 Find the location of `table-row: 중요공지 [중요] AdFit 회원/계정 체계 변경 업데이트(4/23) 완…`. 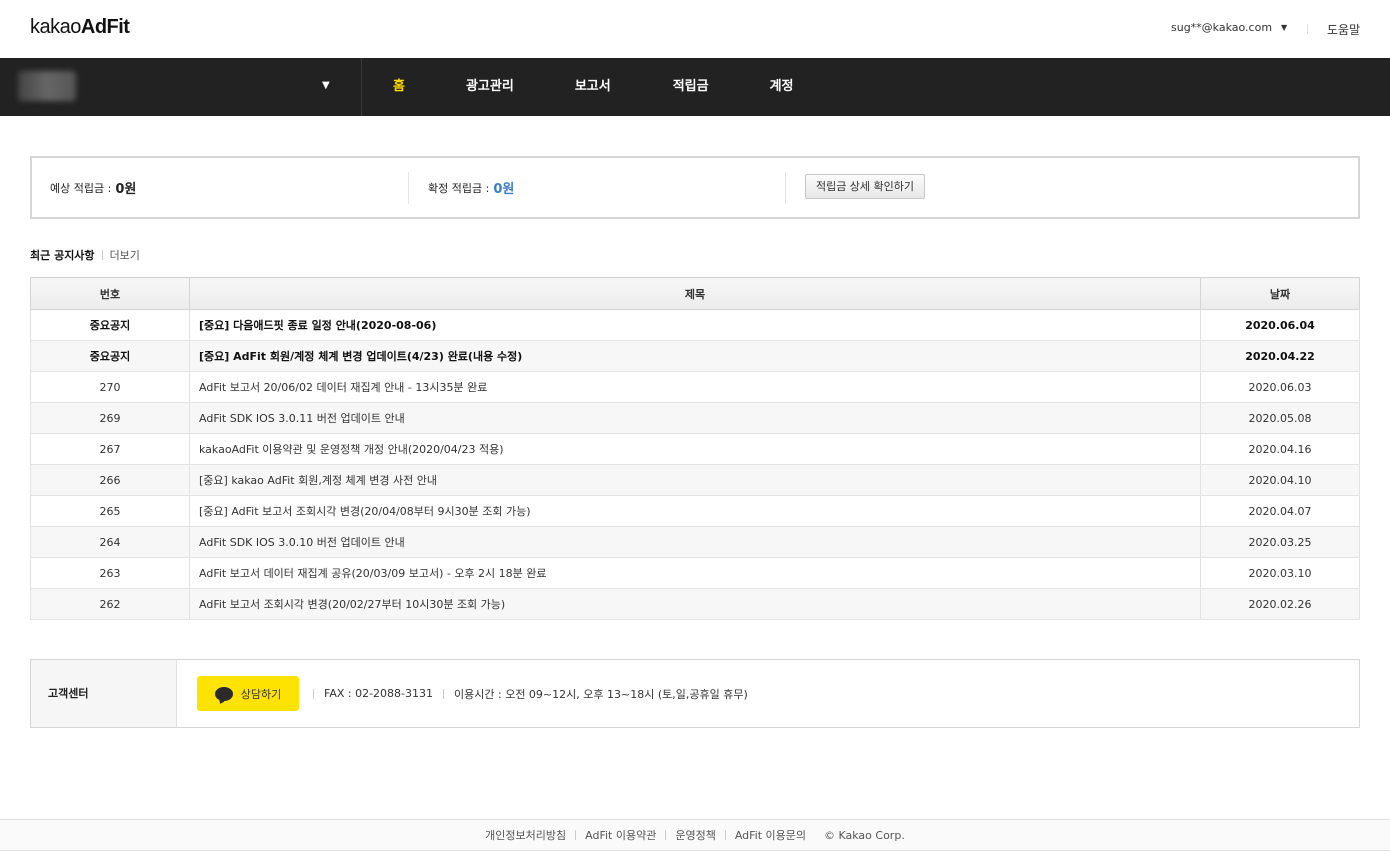

table-row: 중요공지 [중요] AdFit 회원/계정 체계 변경 업데이트(4/23) 완… is located at coordinates (695, 356).